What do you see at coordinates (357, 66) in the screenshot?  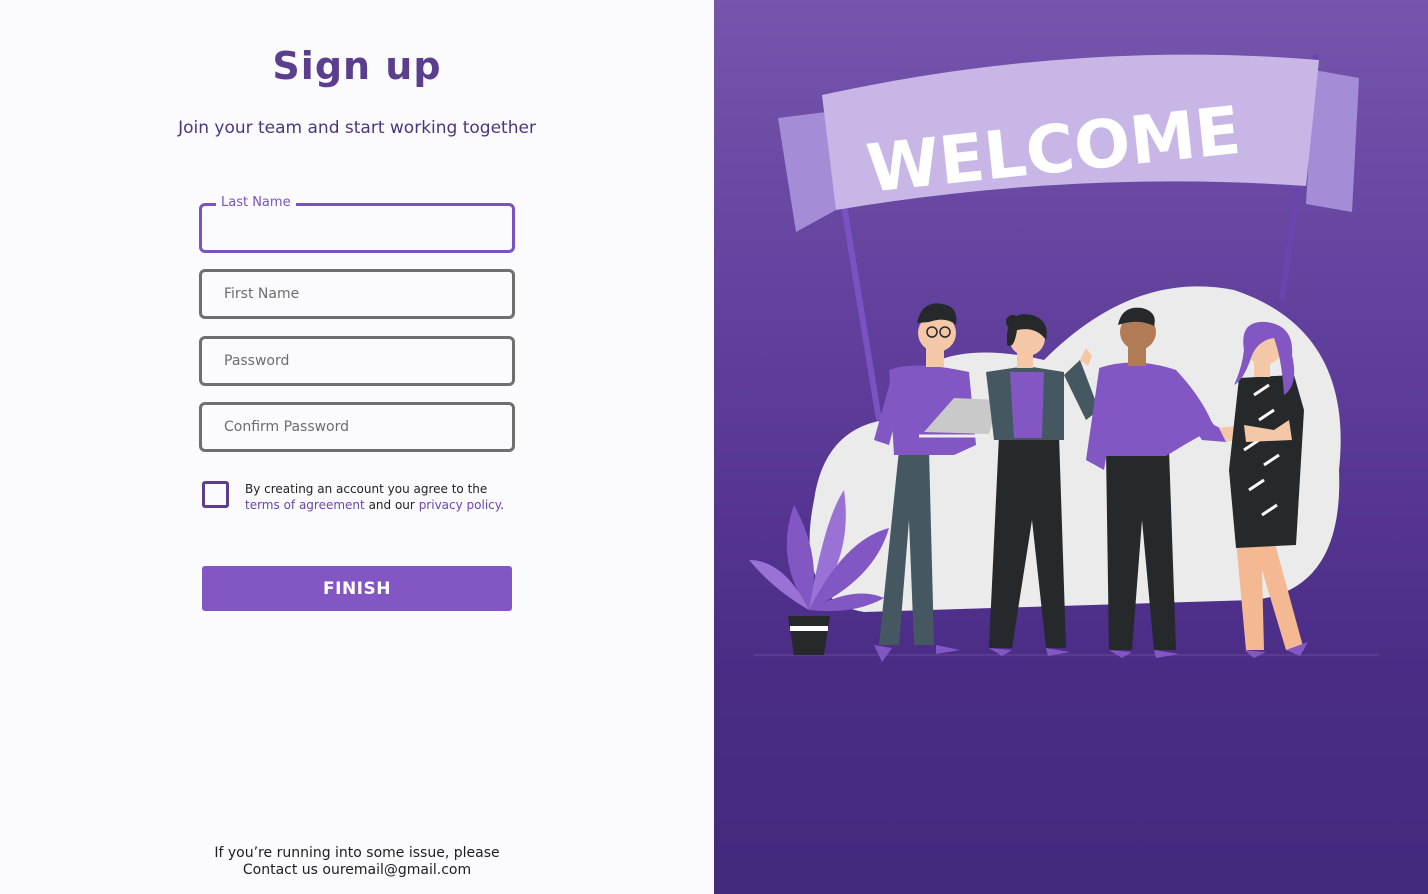 I see `page-title: Sign up` at bounding box center [357, 66].